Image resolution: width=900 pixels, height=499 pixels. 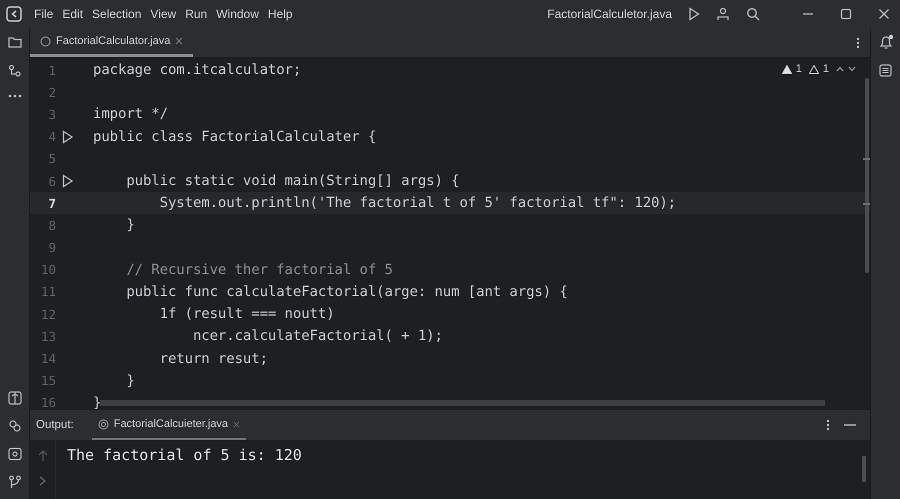 I want to click on chevron-right-icon, so click(x=42, y=481).